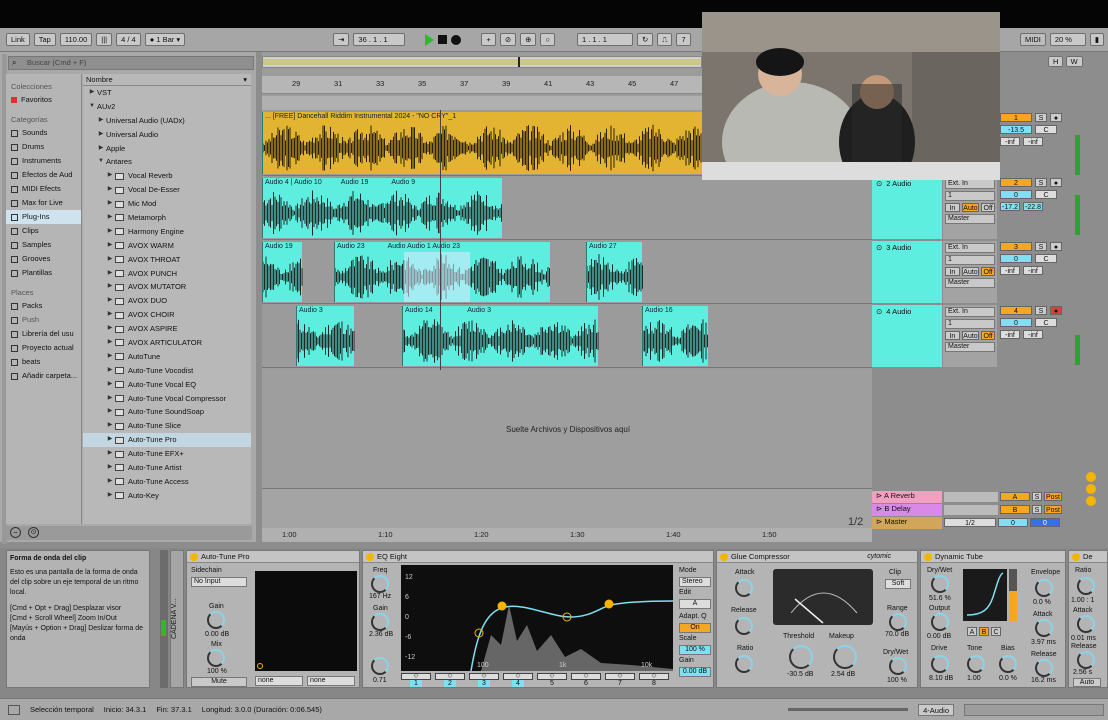 This screenshot has width=1108, height=720. I want to click on category-item: MIDI Efects, so click(43, 189).